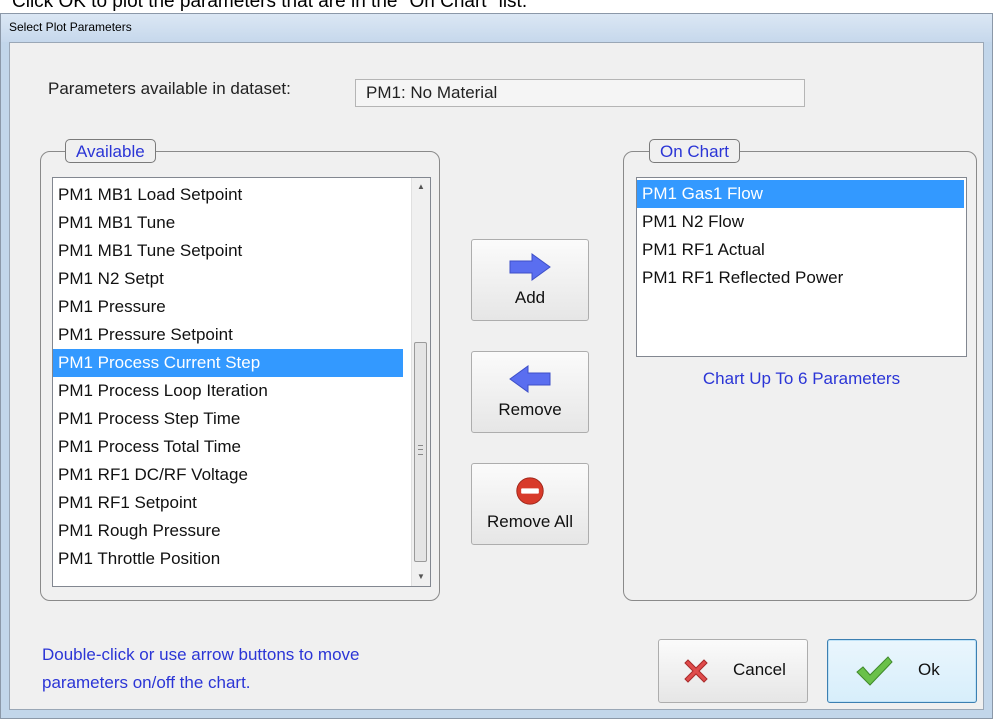 This screenshot has width=993, height=719. What do you see at coordinates (580, 93) in the screenshot?
I see `dataset-field: PM1: No Material` at bounding box center [580, 93].